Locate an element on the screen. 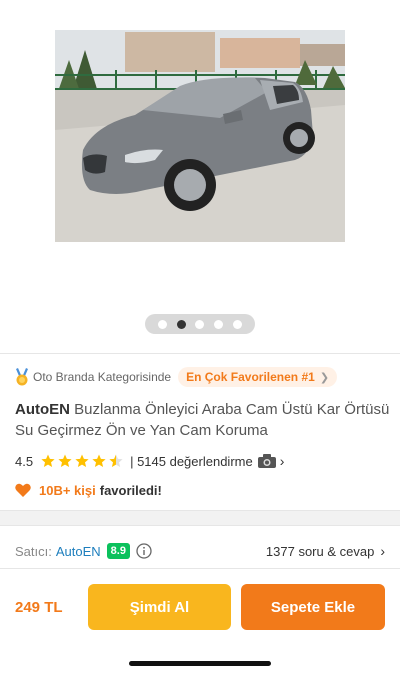 The width and height of the screenshot is (400, 674). section-separator is located at coordinates (200, 518).